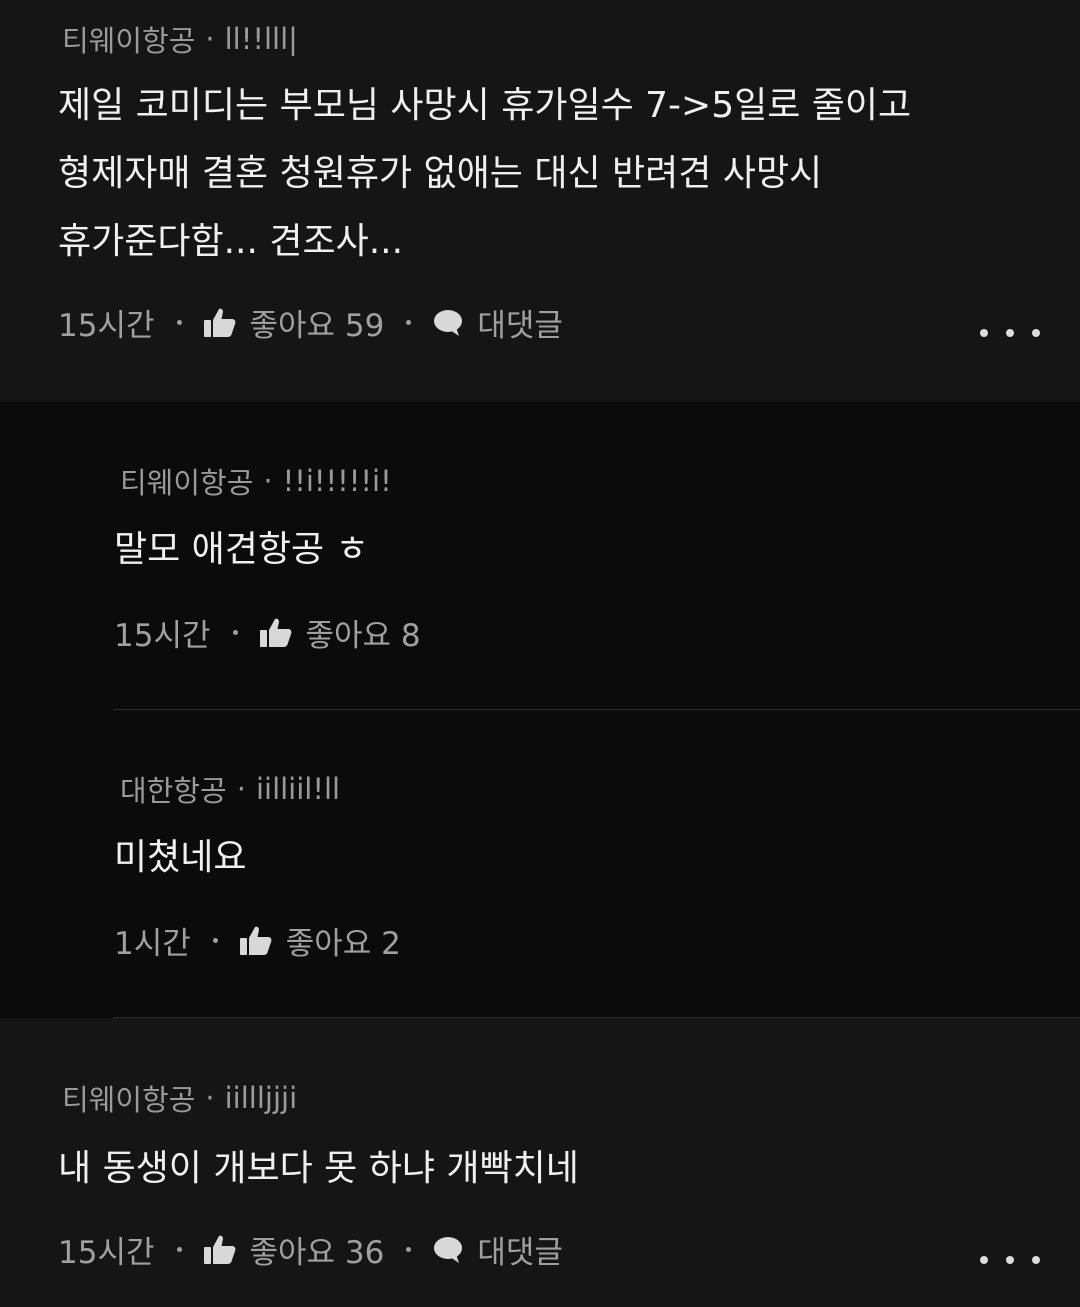 The width and height of the screenshot is (1080, 1307). Describe the element at coordinates (162, 636) in the screenshot. I see `reply-time: 15시간` at that location.